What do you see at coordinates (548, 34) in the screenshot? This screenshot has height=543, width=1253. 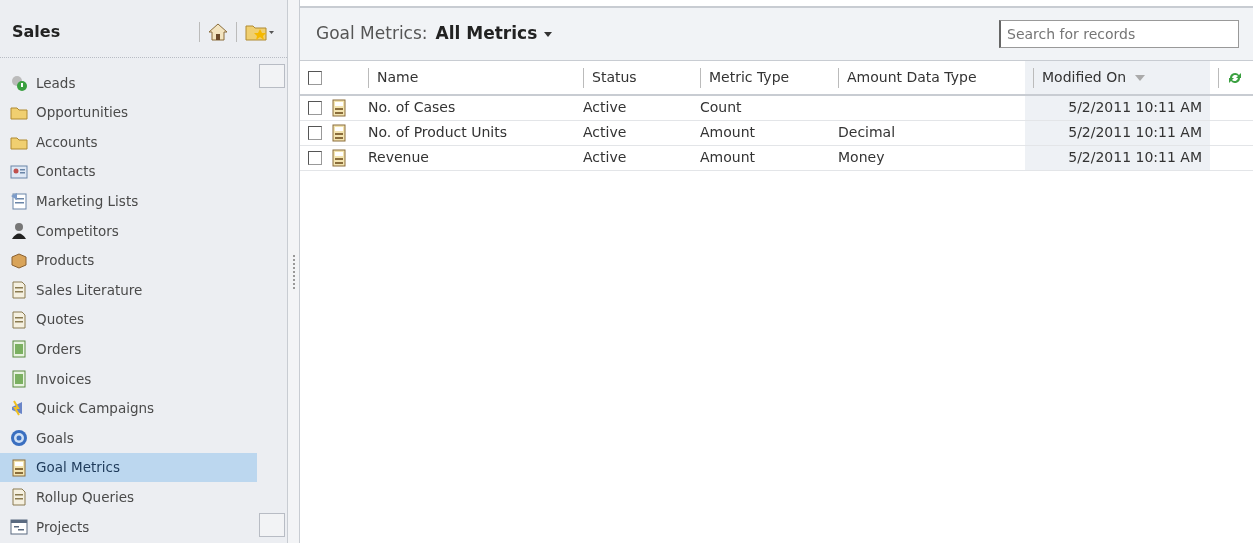 I see `caret-icon` at bounding box center [548, 34].